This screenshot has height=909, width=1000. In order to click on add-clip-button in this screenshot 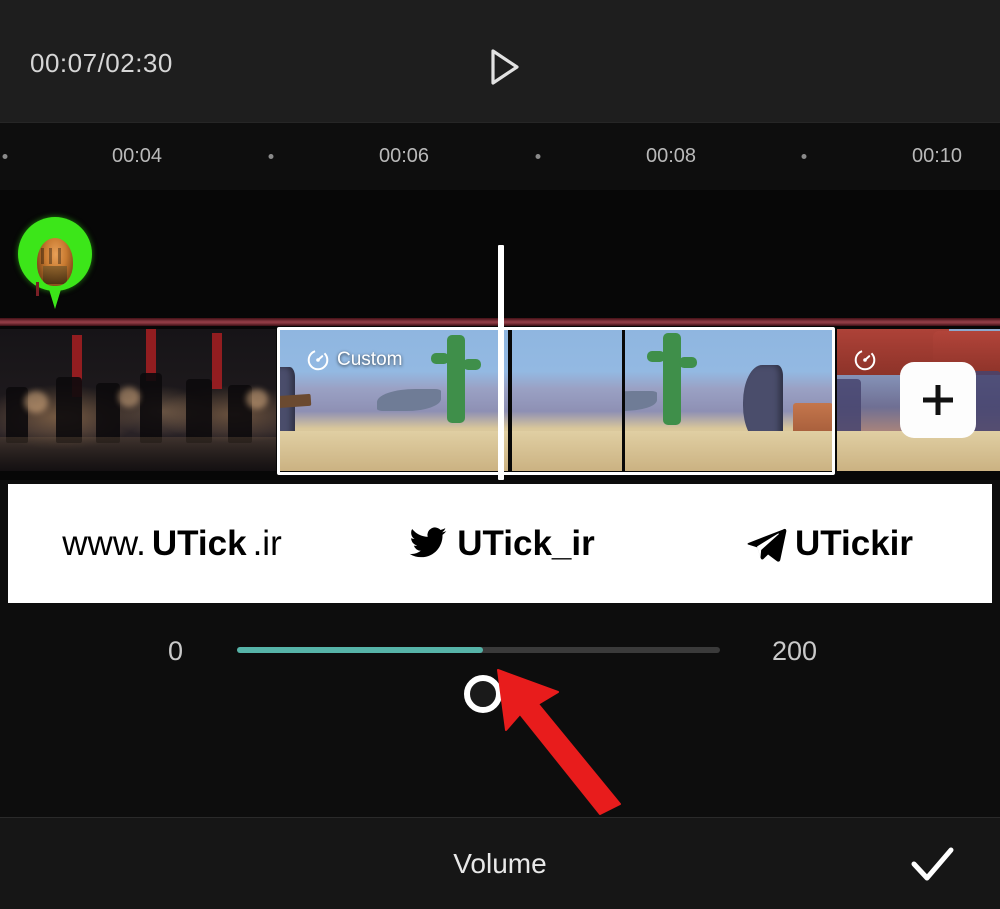, I will do `click(938, 400)`.